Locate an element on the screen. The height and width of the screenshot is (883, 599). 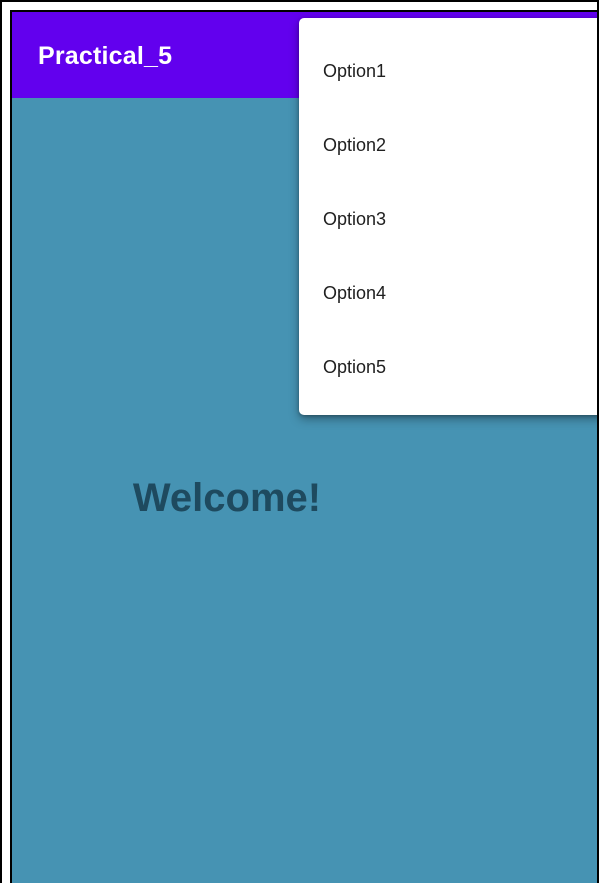
menu-item-option1: Option1 is located at coordinates (448, 71).